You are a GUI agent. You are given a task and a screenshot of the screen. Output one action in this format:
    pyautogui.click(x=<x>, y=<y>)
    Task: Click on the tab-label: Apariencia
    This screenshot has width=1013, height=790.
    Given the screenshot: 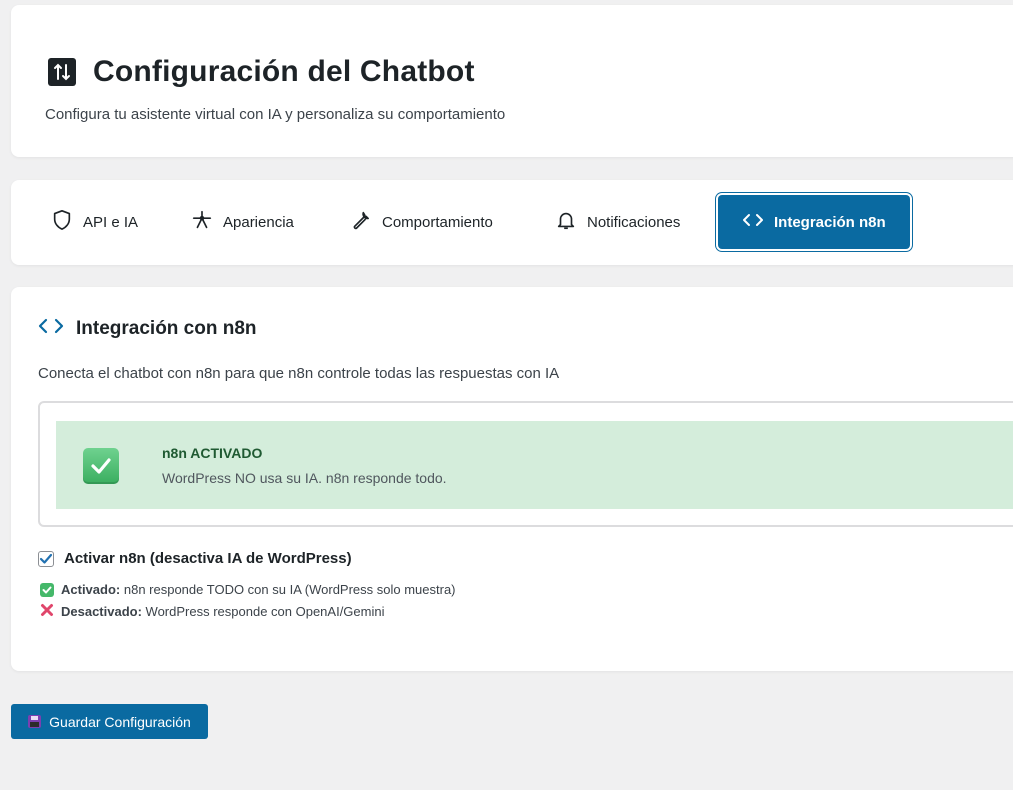 What is the action you would take?
    pyautogui.click(x=258, y=222)
    